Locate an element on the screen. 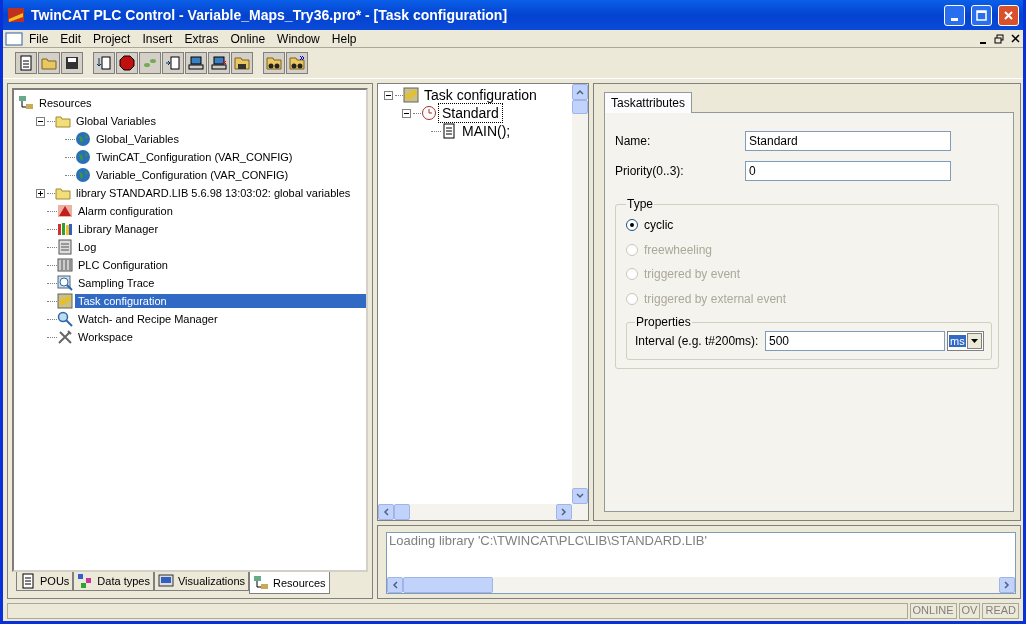 The width and height of the screenshot is (1026, 624). menu-item: Edit is located at coordinates (71, 38).